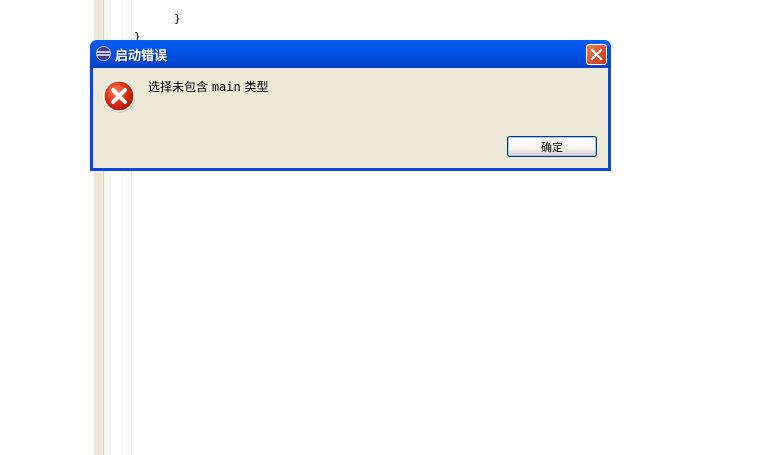 This screenshot has height=455, width=762. Describe the element at coordinates (226, 87) in the screenshot. I see `error-message-code: main` at that location.